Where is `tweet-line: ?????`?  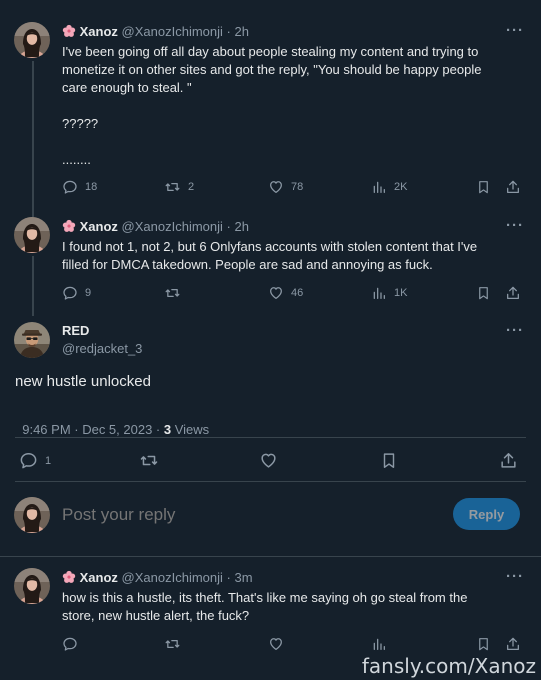
tweet-line: ????? is located at coordinates (80, 123).